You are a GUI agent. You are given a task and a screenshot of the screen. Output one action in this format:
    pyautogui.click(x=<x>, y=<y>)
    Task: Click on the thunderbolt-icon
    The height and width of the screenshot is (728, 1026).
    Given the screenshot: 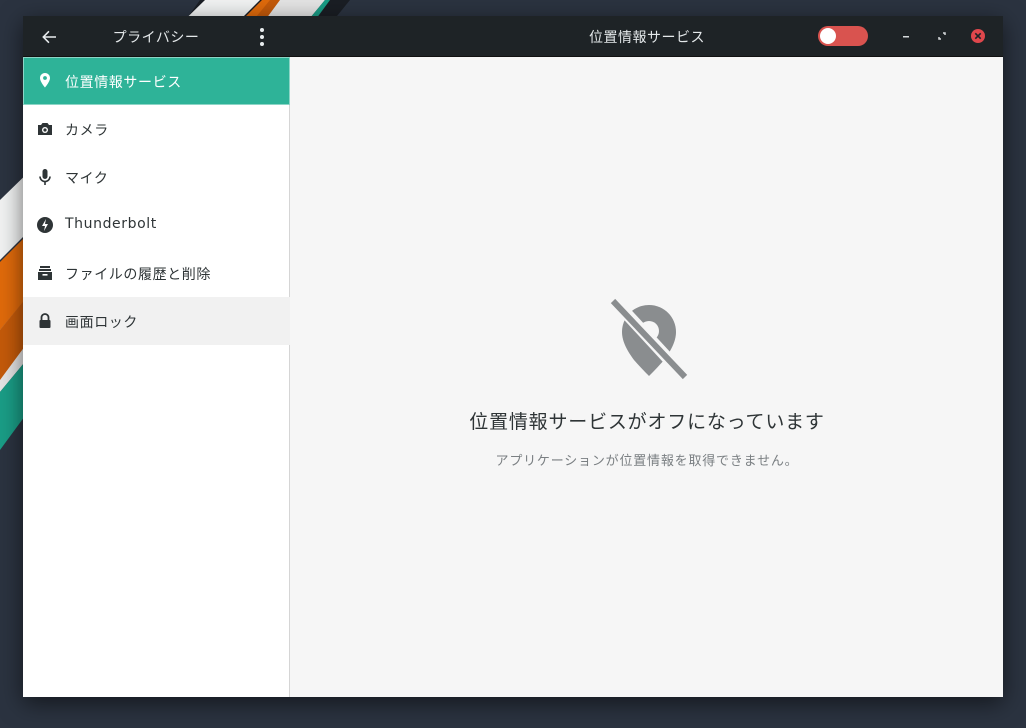 What is the action you would take?
    pyautogui.click(x=45, y=225)
    